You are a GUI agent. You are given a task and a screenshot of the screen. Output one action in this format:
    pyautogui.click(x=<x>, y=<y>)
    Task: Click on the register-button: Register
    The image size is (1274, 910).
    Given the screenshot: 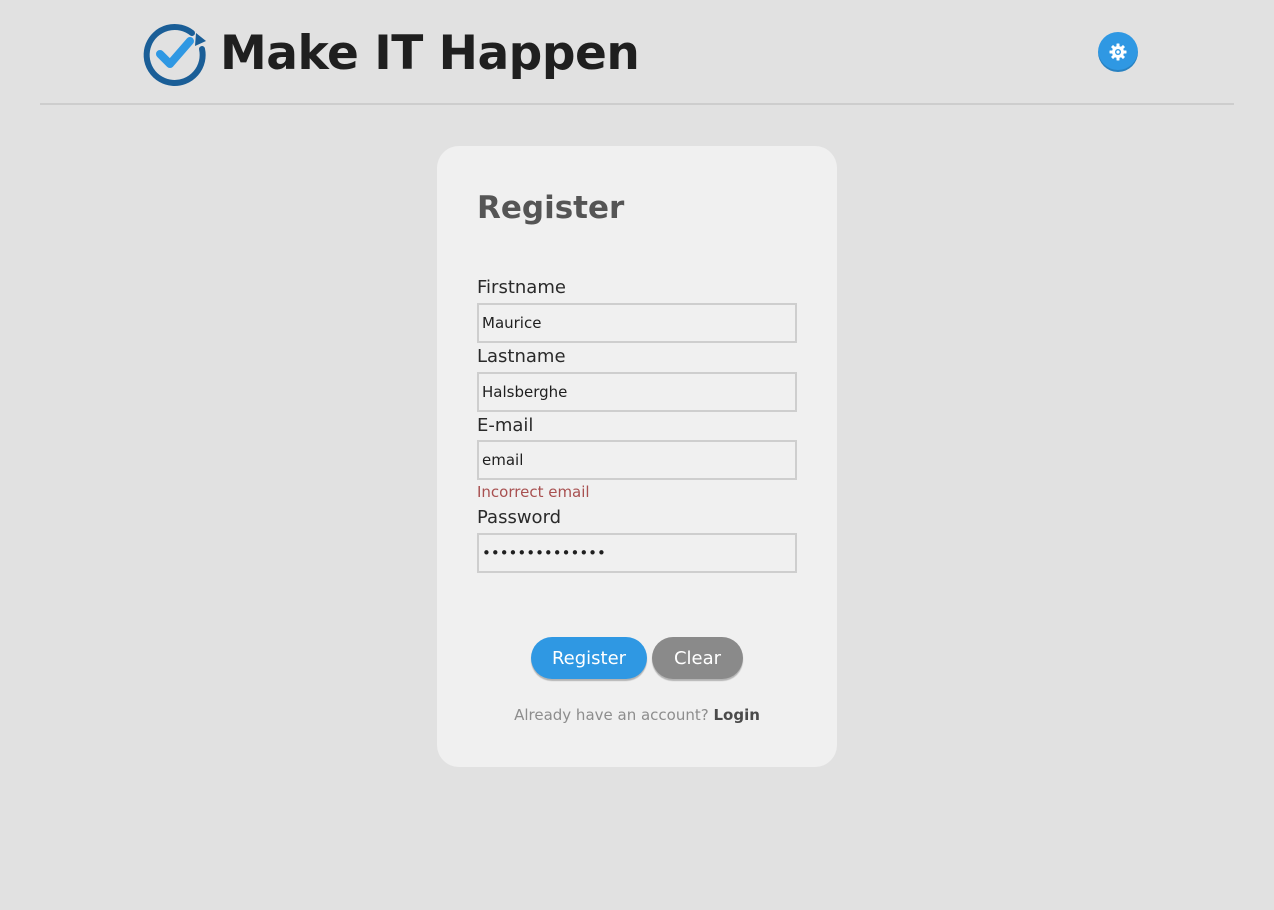 What is the action you would take?
    pyautogui.click(x=589, y=658)
    